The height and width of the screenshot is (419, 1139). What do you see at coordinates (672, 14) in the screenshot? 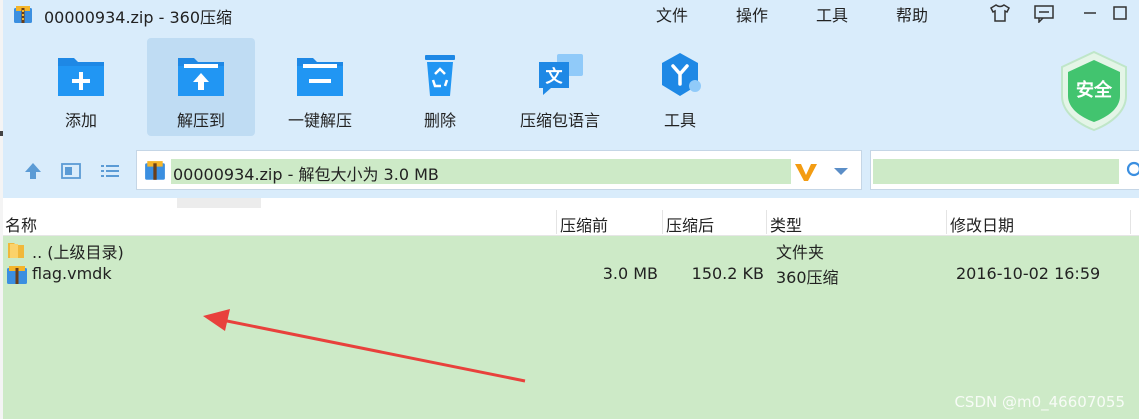
I see `menu-file: 文件` at bounding box center [672, 14].